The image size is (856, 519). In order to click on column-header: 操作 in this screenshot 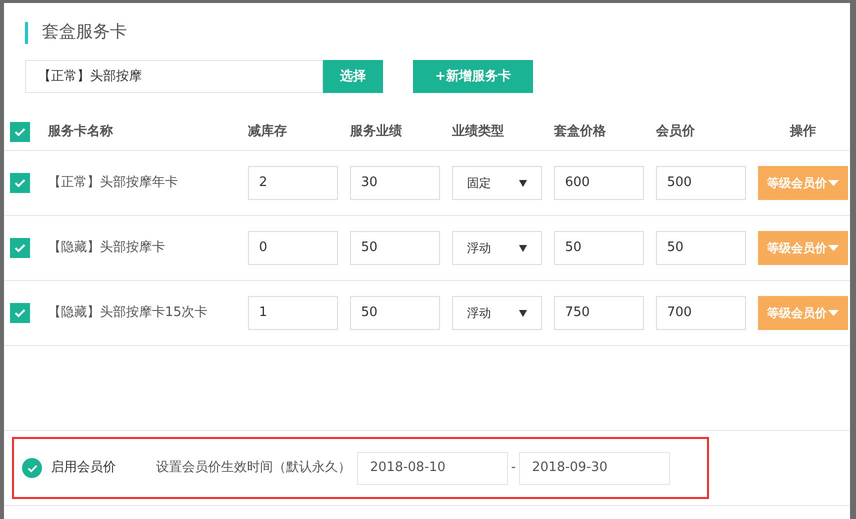, I will do `click(802, 131)`.